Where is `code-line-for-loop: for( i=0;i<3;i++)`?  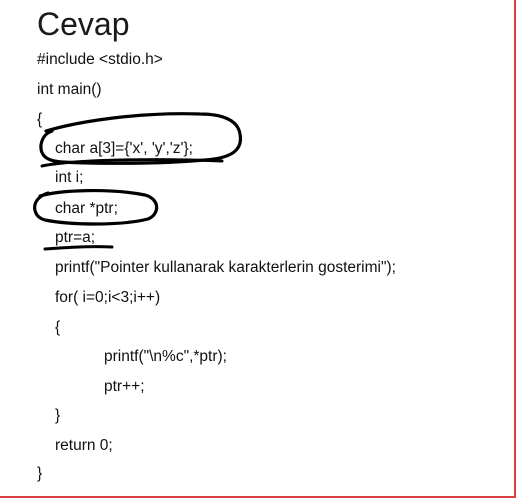 code-line-for-loop: for( i=0;i<3;i++) is located at coordinates (108, 297).